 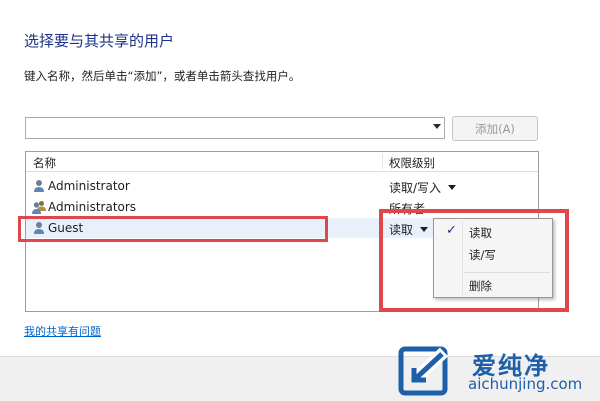 I want to click on highlight-box-guest, so click(x=173, y=229).